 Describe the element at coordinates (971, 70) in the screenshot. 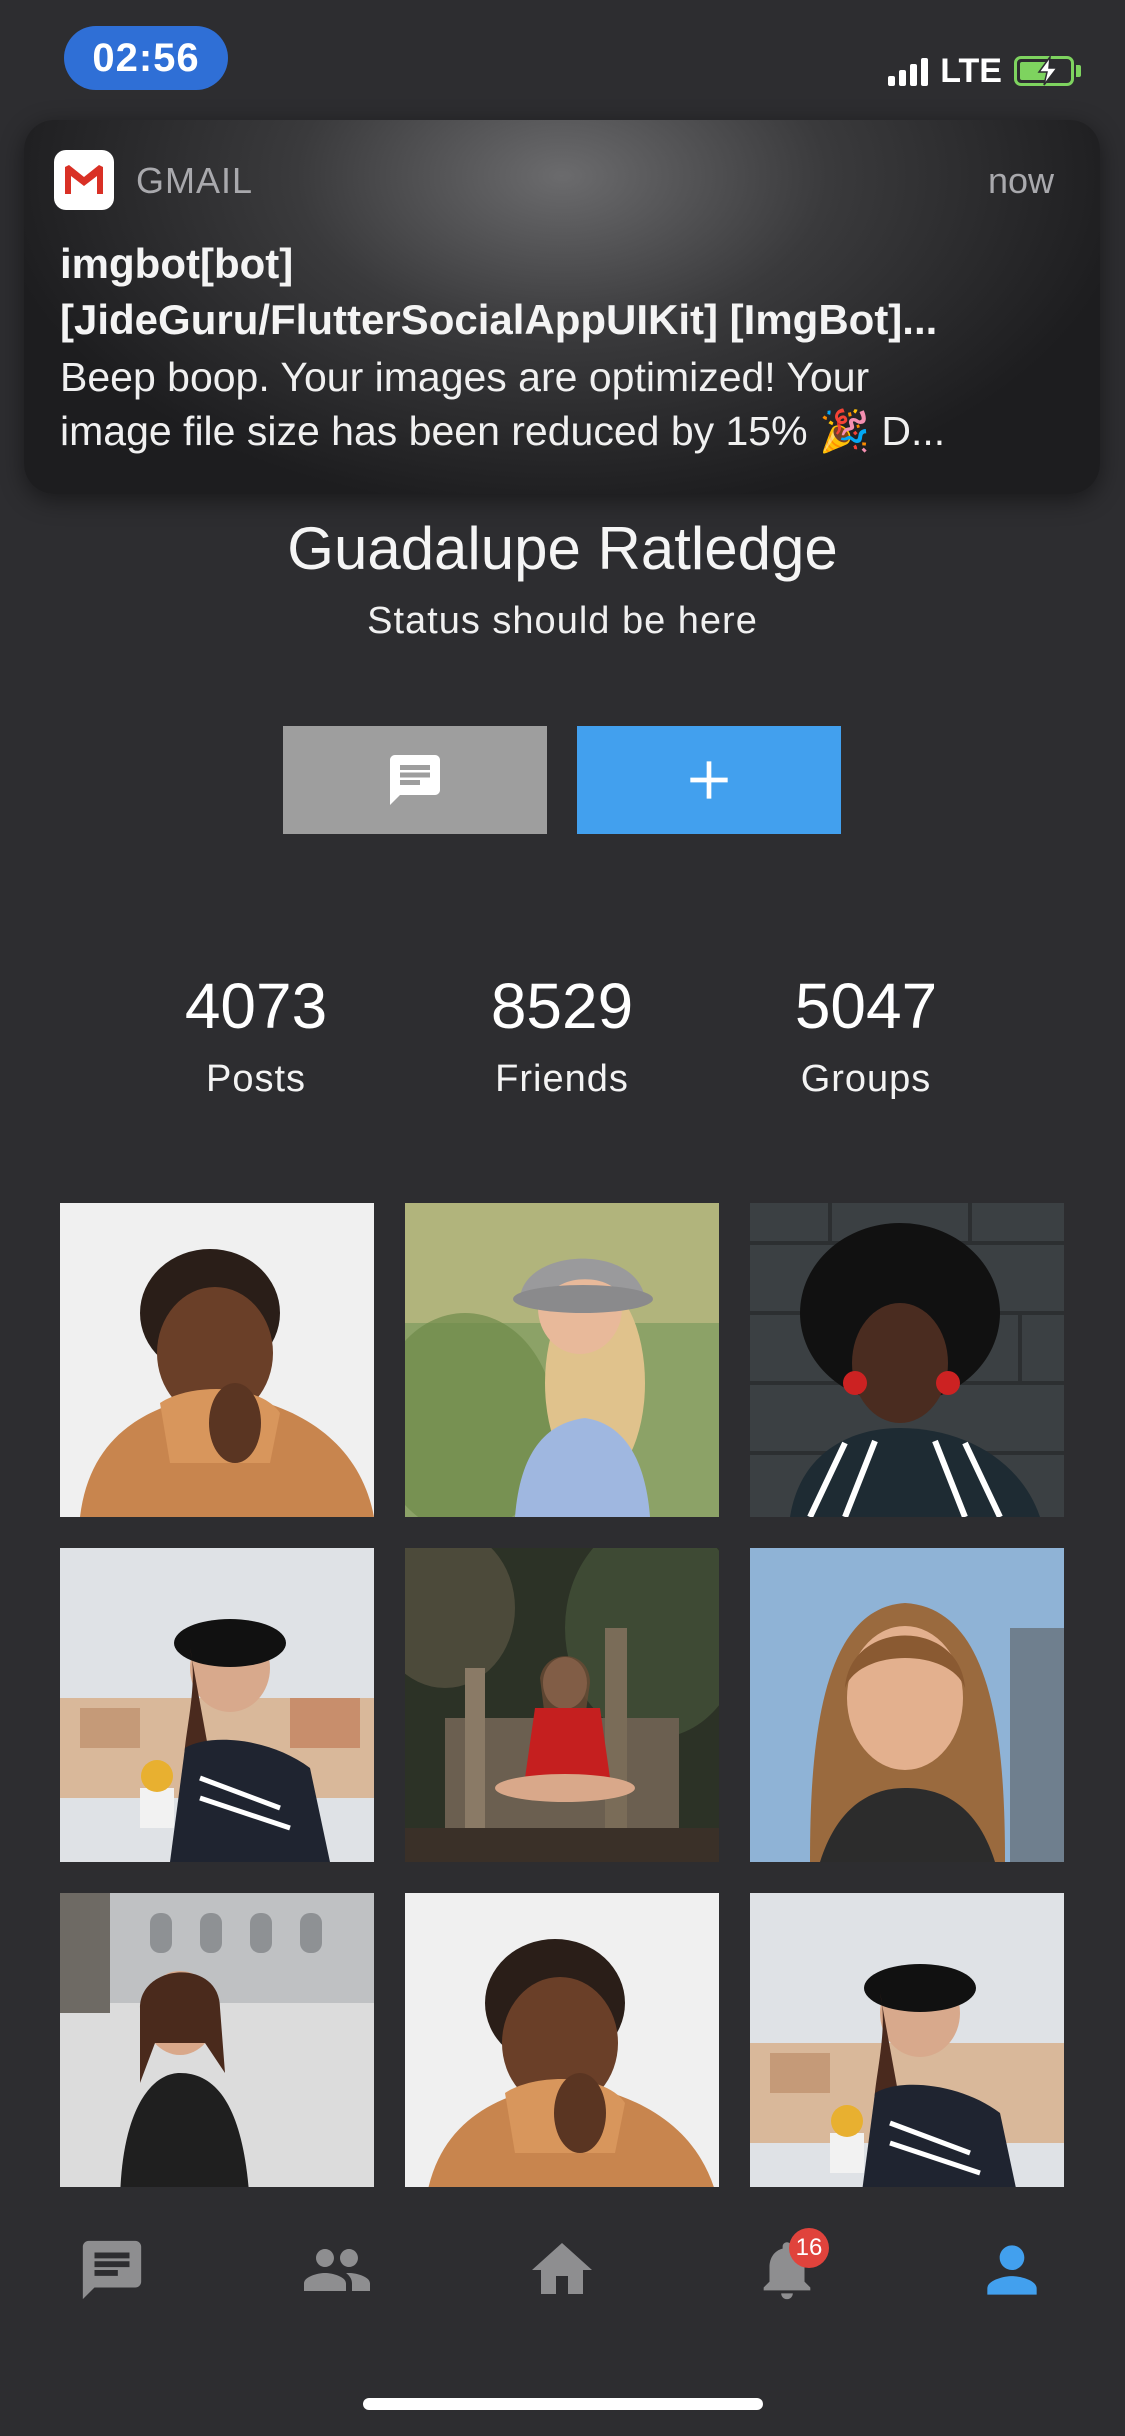

I see `network-label: LTE` at that location.